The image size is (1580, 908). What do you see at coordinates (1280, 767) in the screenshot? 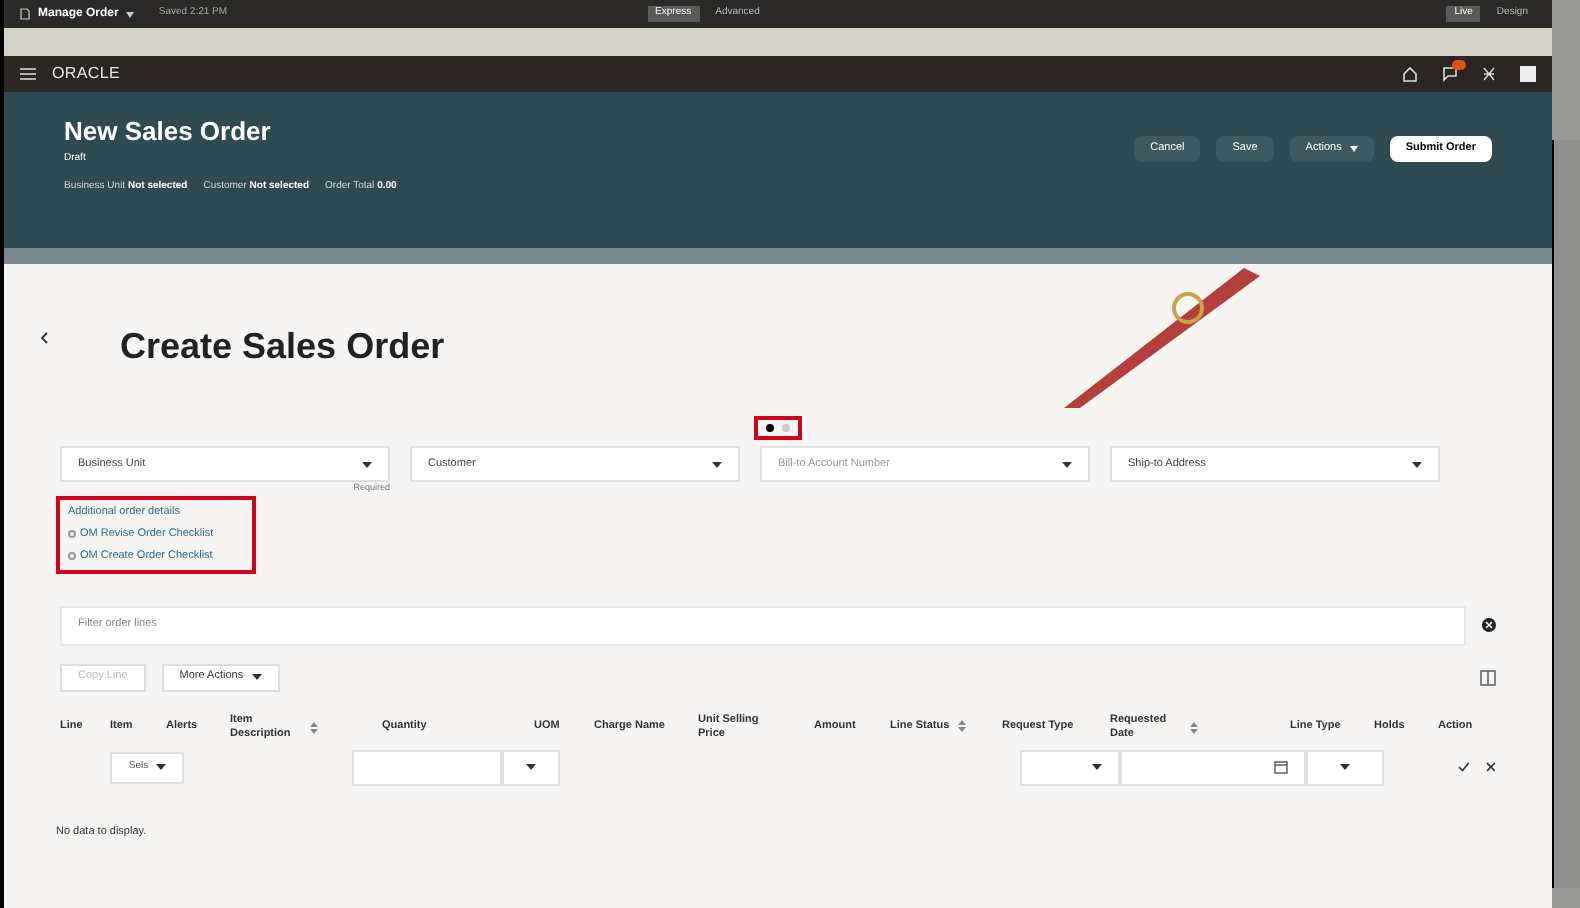
I see `calendar-icon` at bounding box center [1280, 767].